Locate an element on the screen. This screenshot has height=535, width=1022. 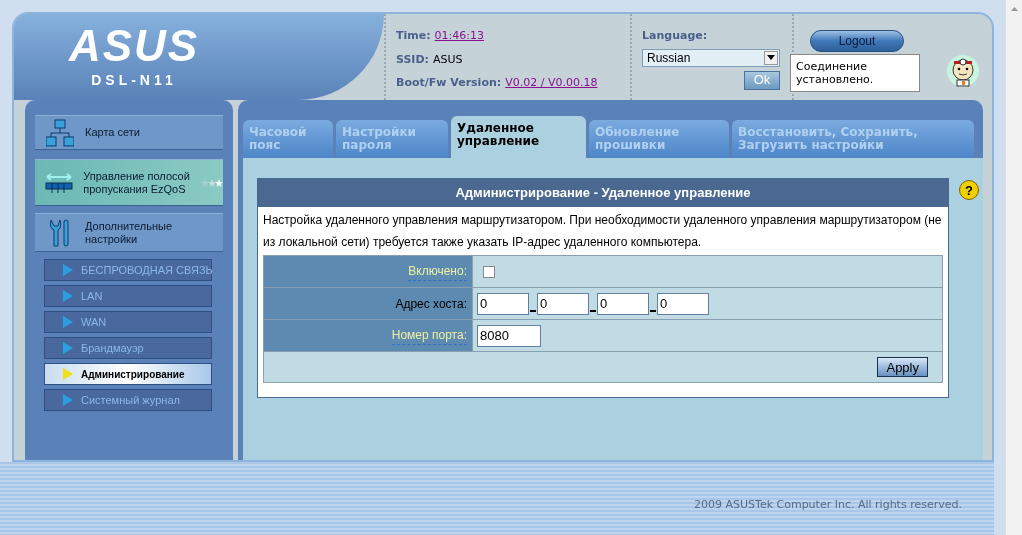
port-field: 8080 is located at coordinates (509, 335).